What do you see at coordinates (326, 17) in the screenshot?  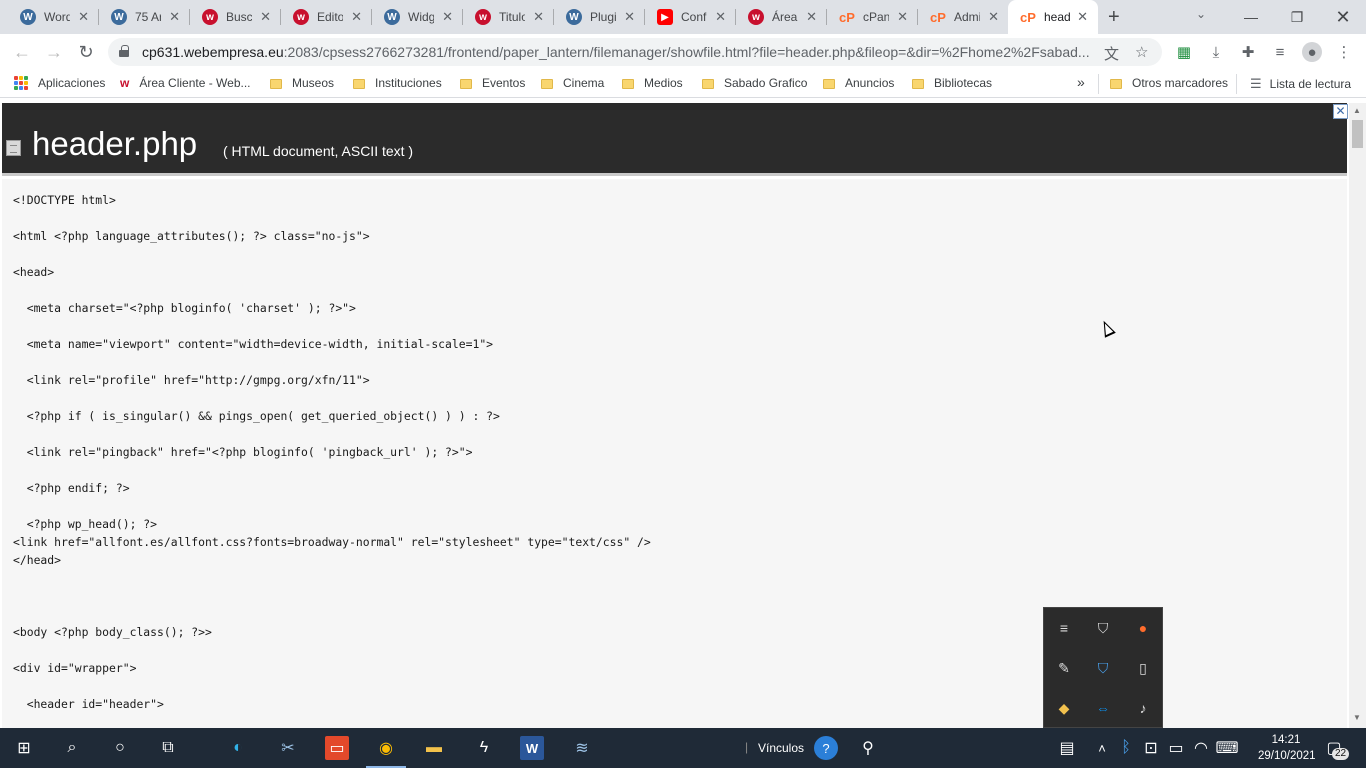 I see `tab-editor: w Editor ✕` at bounding box center [326, 17].